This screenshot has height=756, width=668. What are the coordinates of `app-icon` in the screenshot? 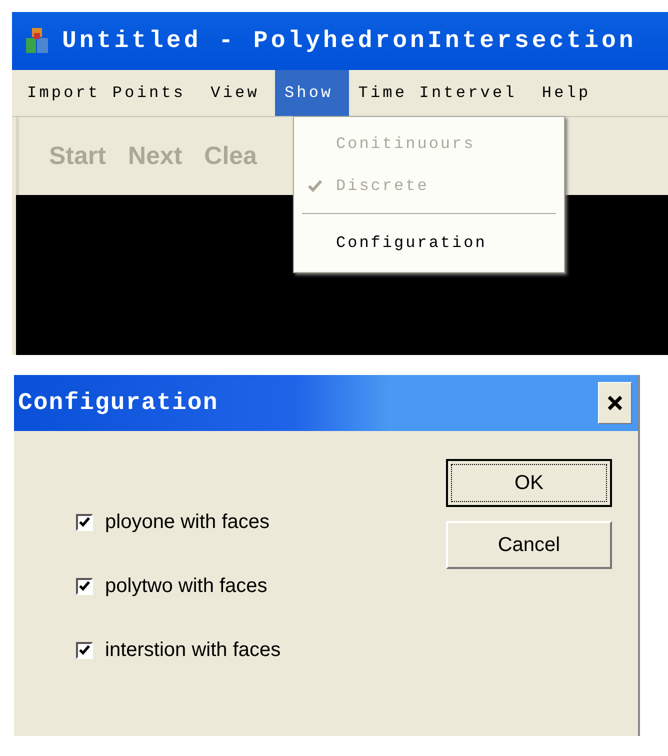 It's located at (37, 41).